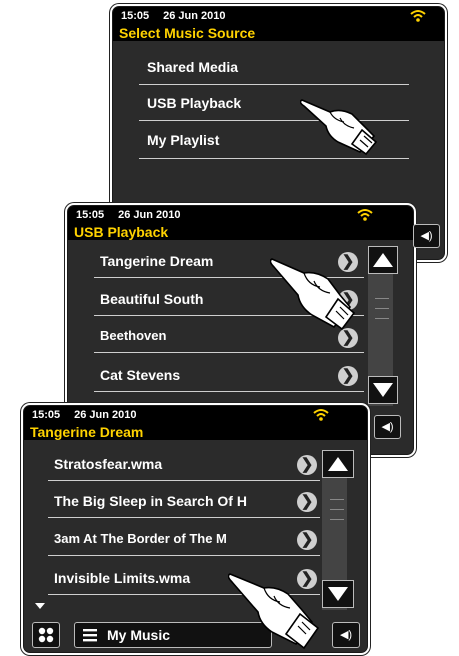  I want to click on grid-icon, so click(46, 635).